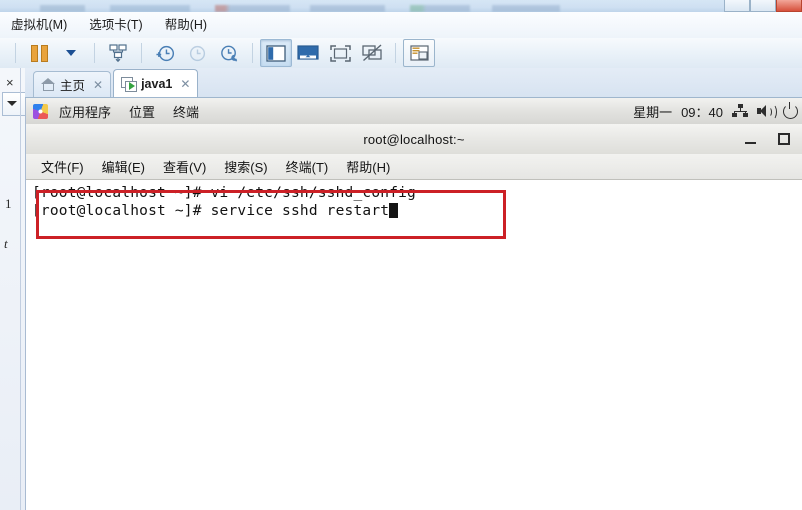  I want to click on console-view-icon, so click(308, 52).